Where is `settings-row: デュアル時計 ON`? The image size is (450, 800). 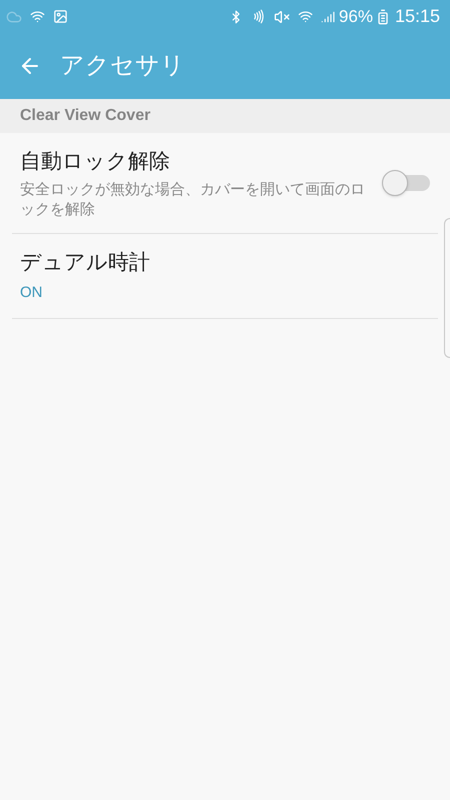 settings-row: デュアル時計 ON is located at coordinates (225, 276).